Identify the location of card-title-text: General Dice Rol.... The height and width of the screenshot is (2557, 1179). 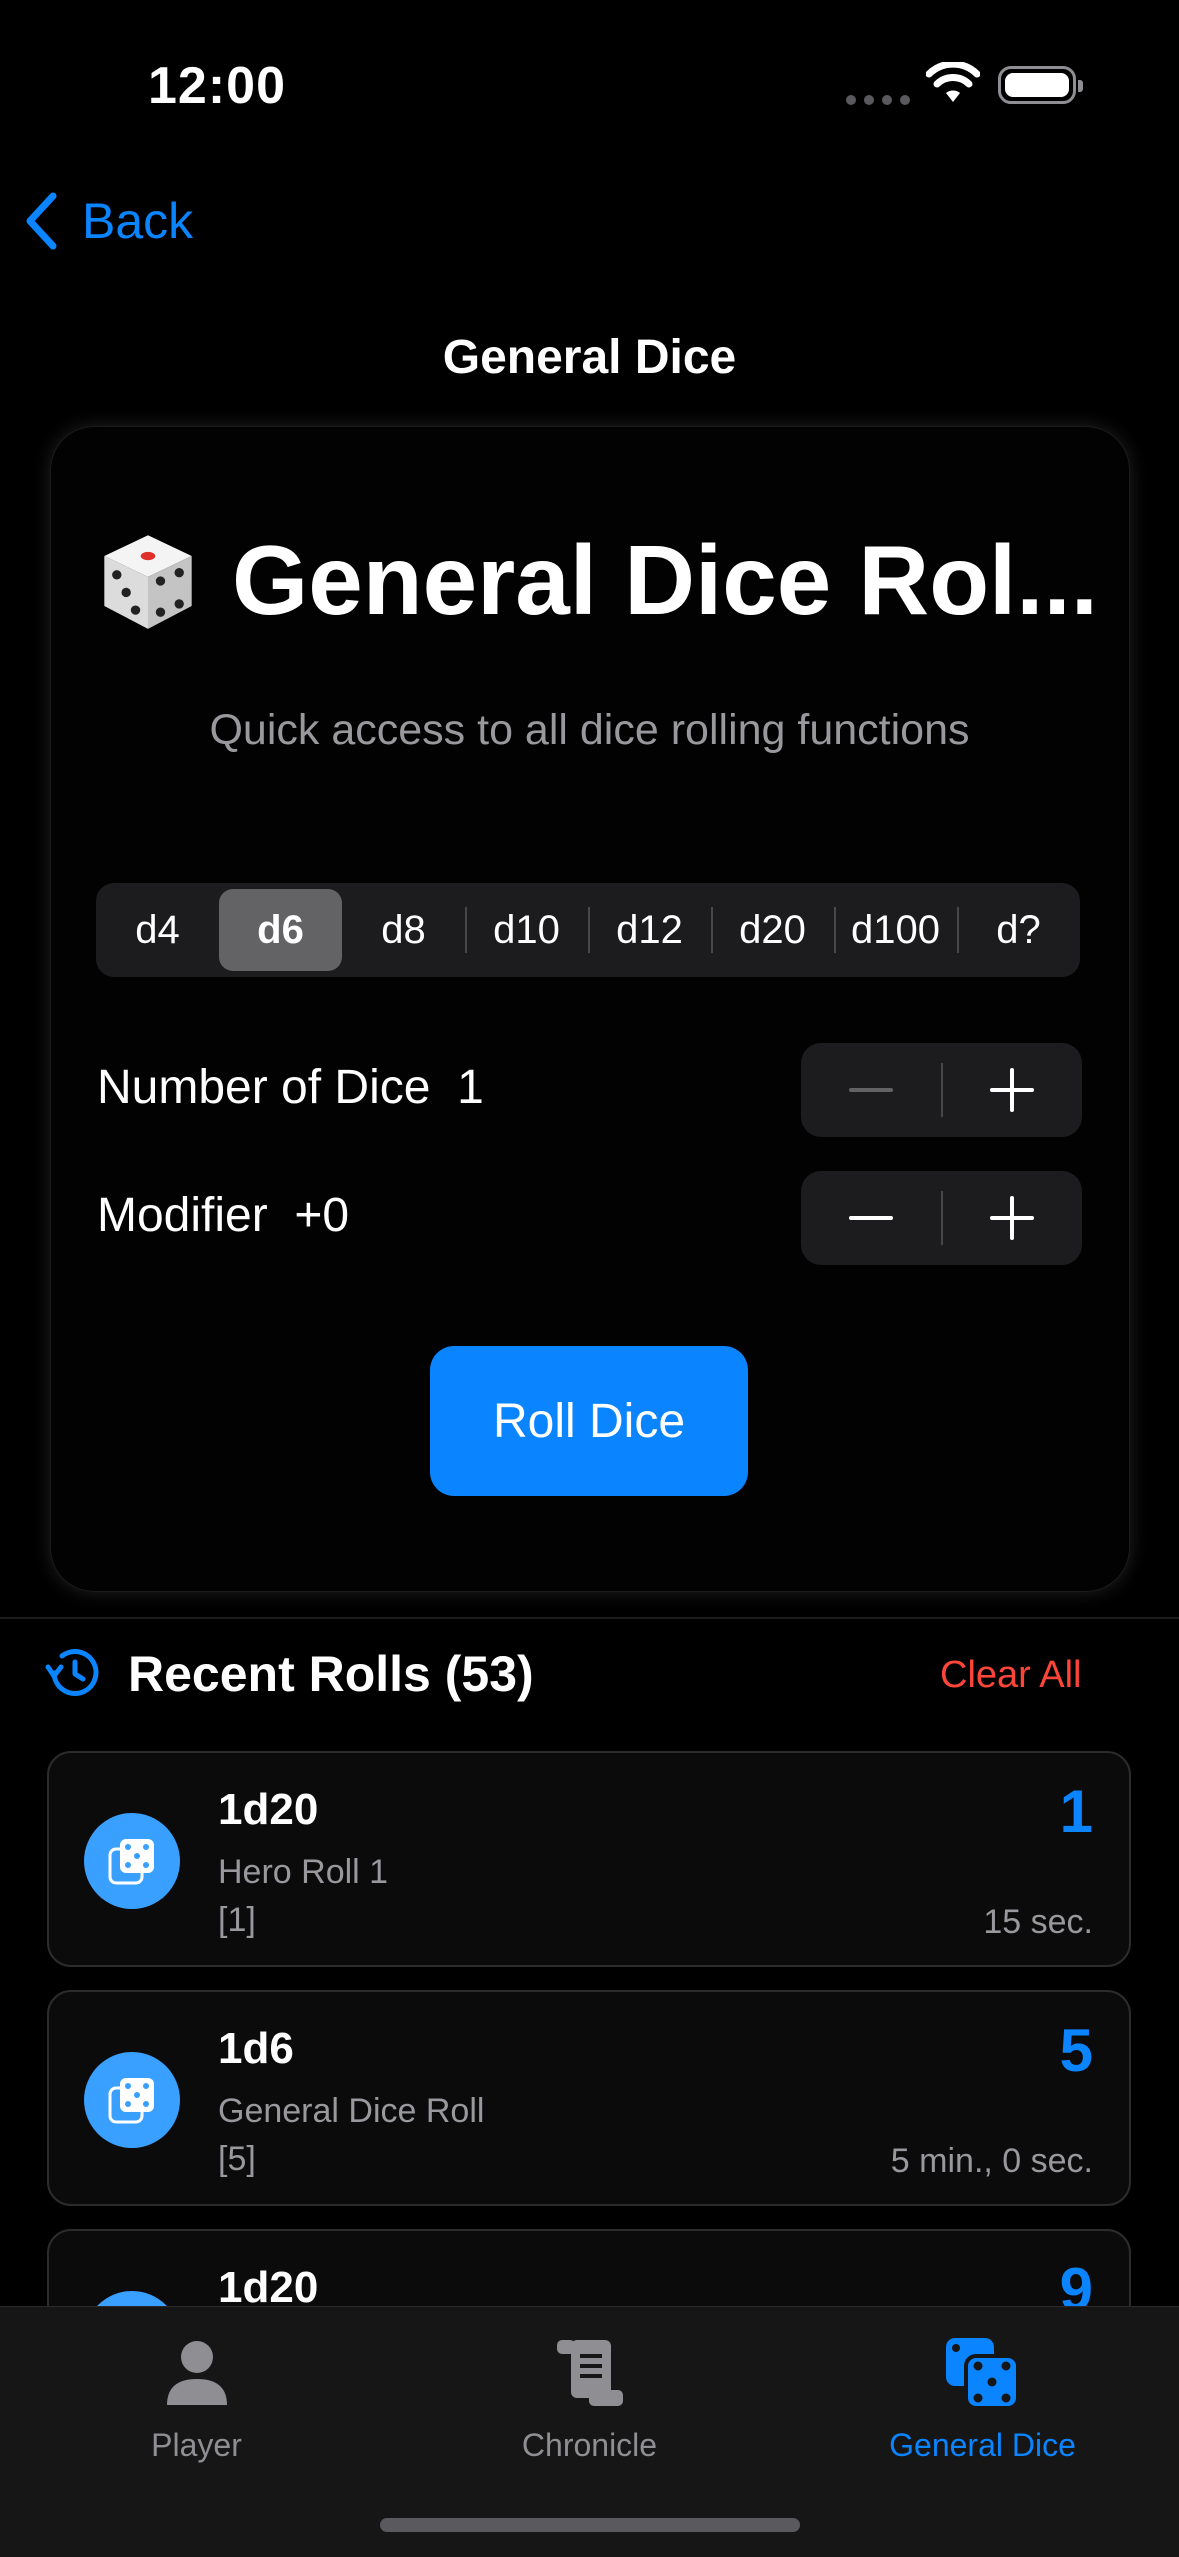
(665, 580).